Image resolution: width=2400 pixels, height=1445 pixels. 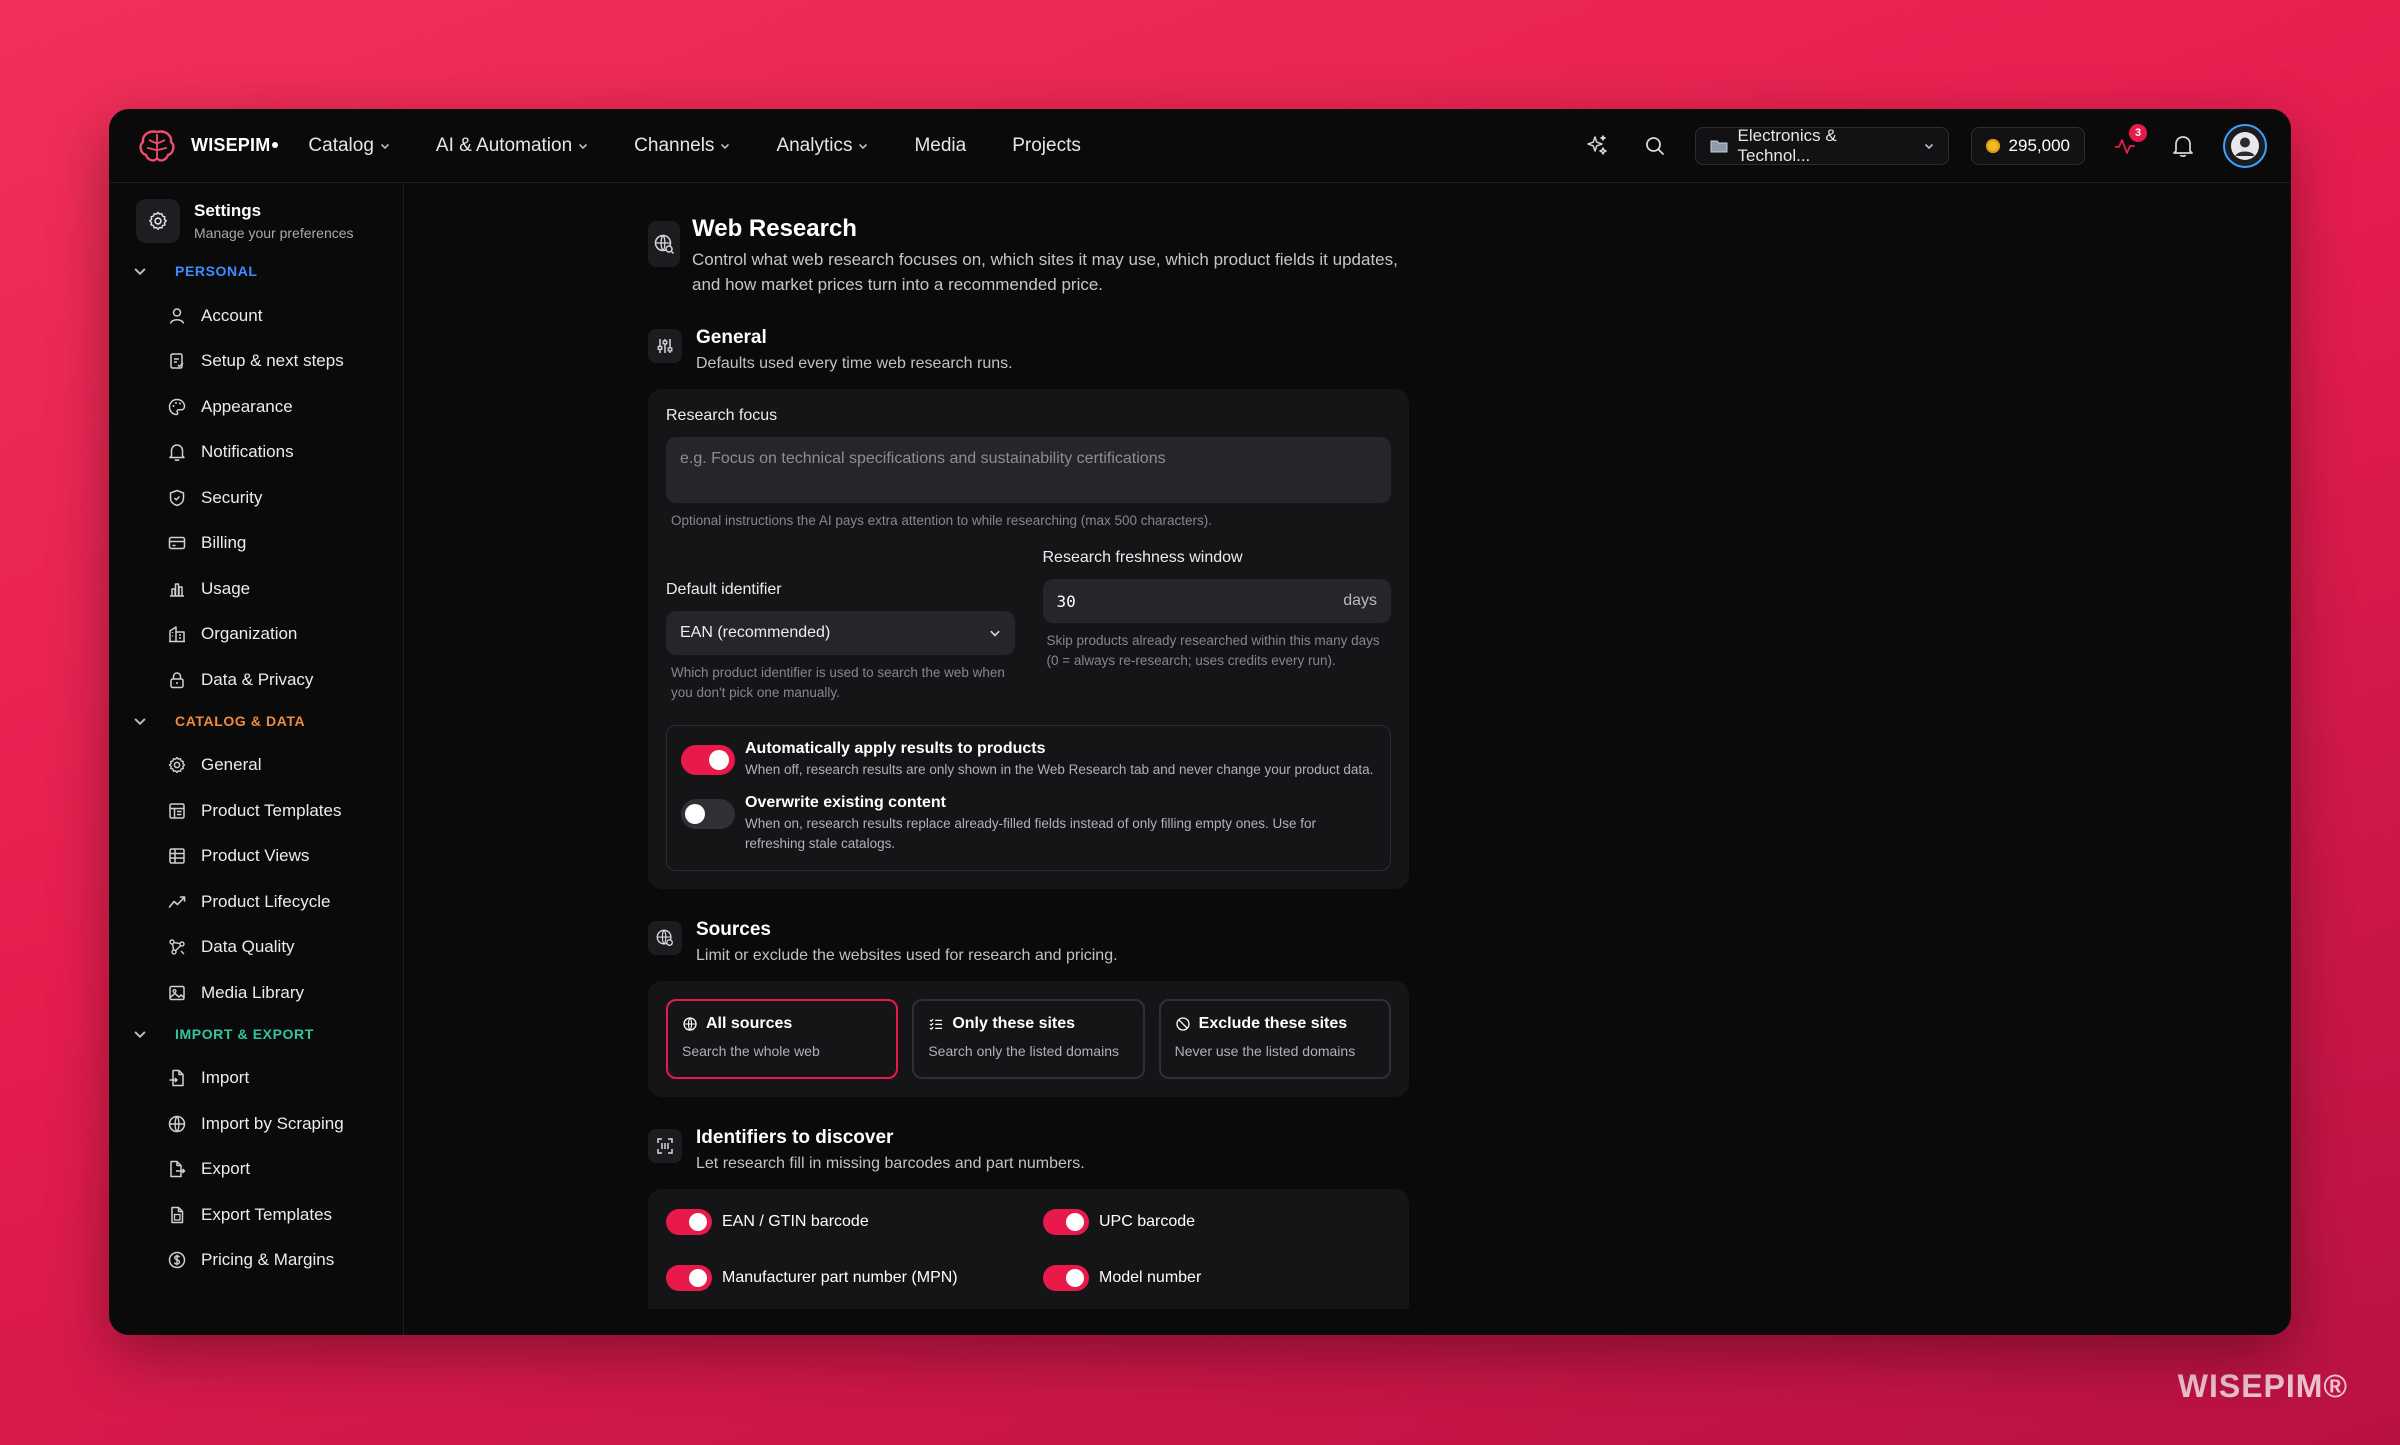 What do you see at coordinates (226, 1169) in the screenshot?
I see `sidebar-item-label: Export` at bounding box center [226, 1169].